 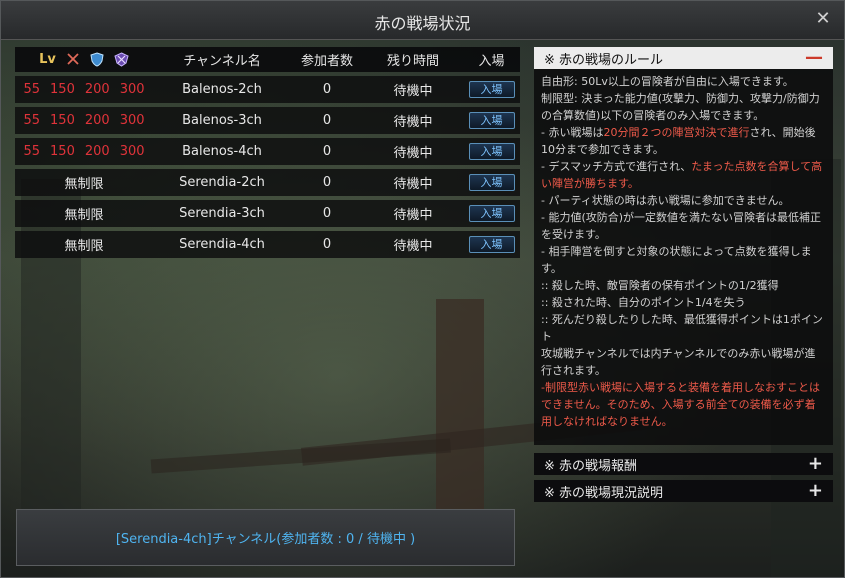 What do you see at coordinates (667, 81) in the screenshot?
I see `rule-text: 自由形: 50Lv以上の冒険者が自由に入場できます。` at bounding box center [667, 81].